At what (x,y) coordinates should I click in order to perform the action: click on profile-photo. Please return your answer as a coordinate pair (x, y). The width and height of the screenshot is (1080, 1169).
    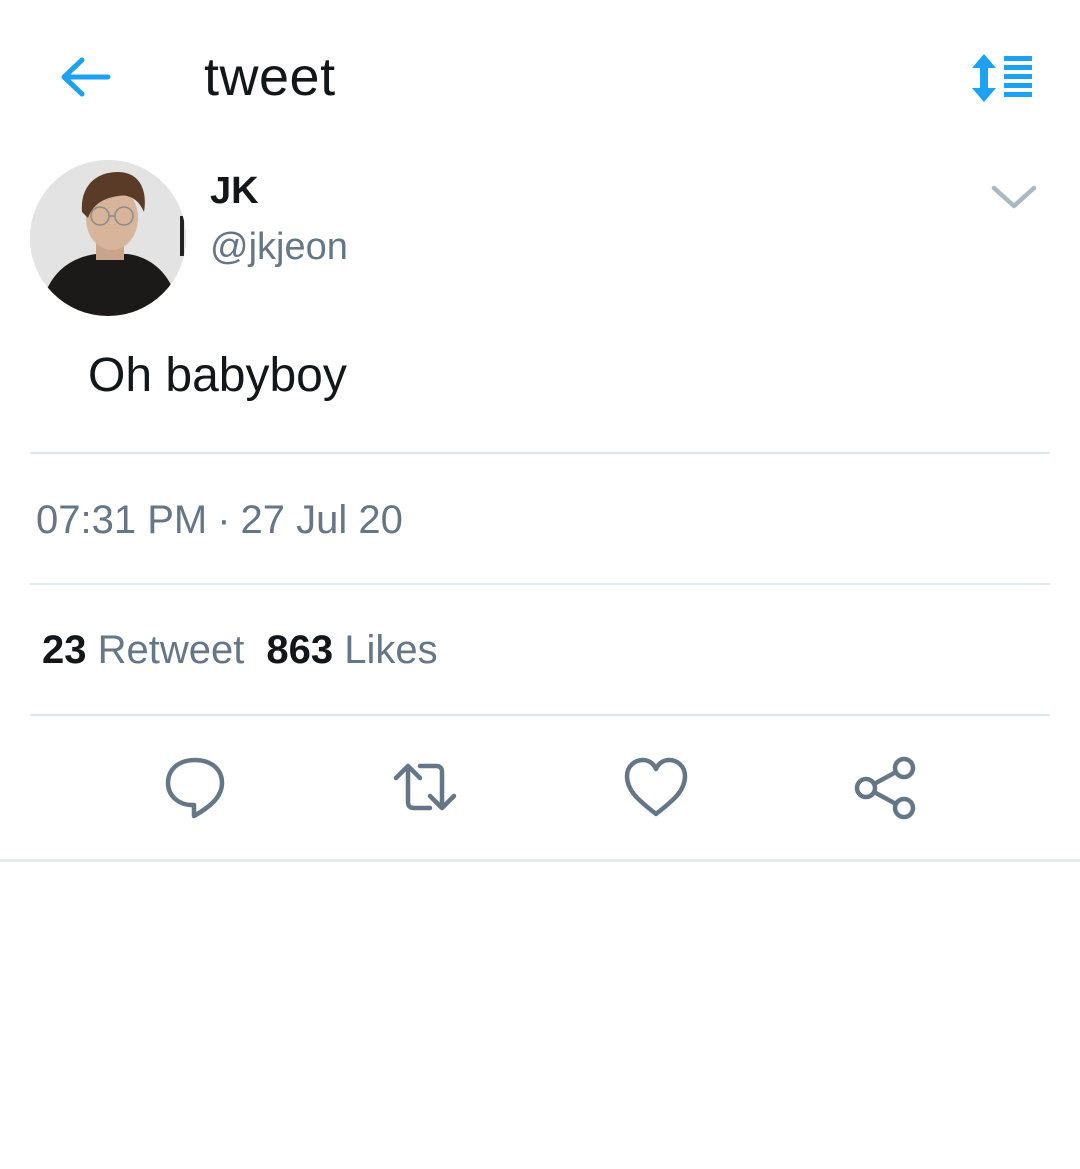
    Looking at the image, I should click on (108, 238).